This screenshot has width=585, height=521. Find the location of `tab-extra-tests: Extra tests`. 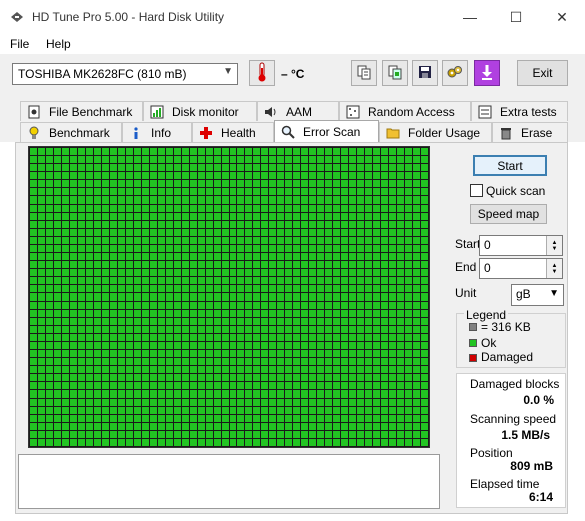

tab-extra-tests: Extra tests is located at coordinates (519, 111).